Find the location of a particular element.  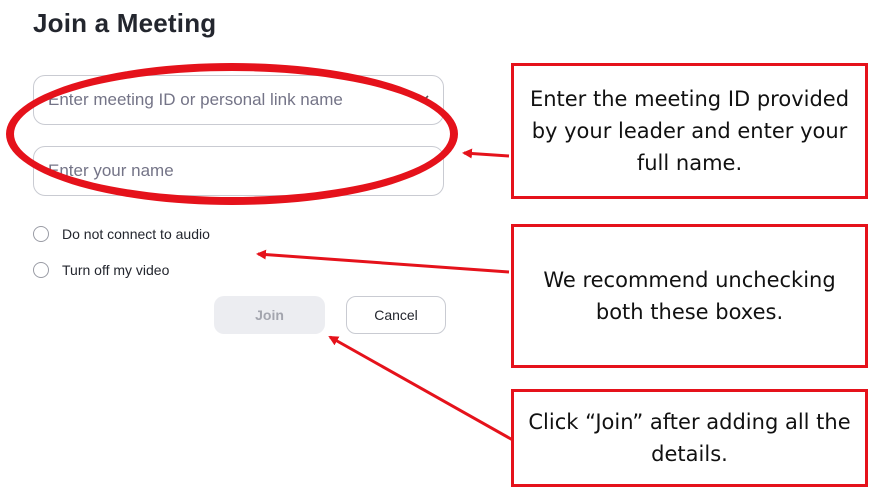

arrow-to-join is located at coordinates (428, 392).